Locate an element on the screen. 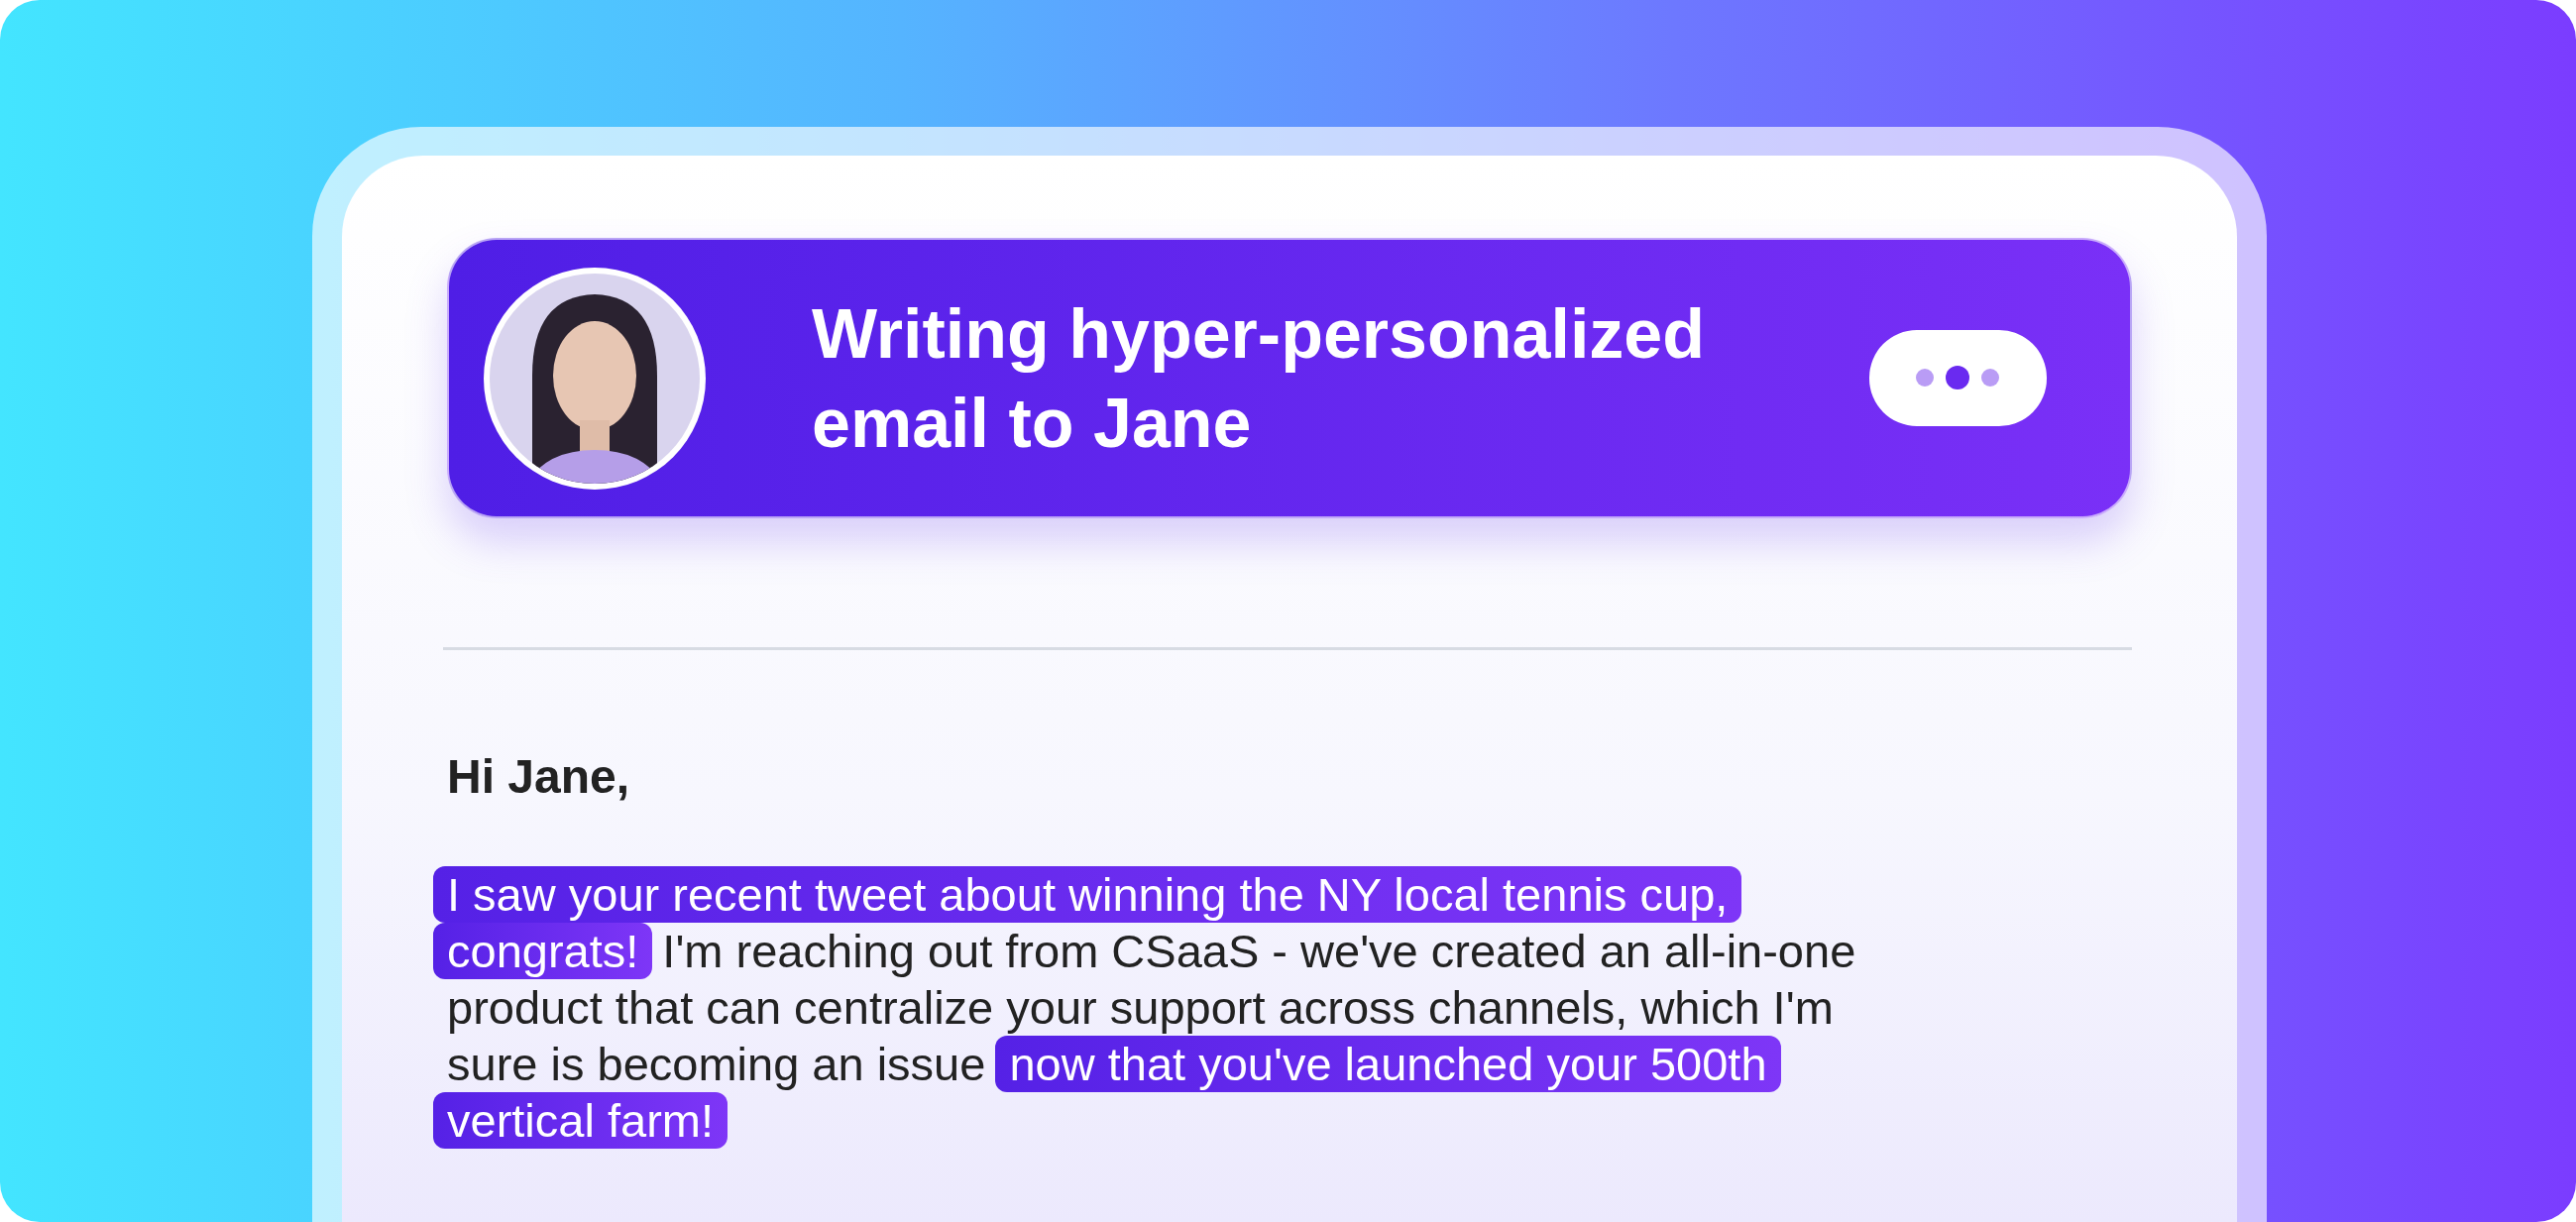  email-text: sure is becoming an issue is located at coordinates (716, 1065).